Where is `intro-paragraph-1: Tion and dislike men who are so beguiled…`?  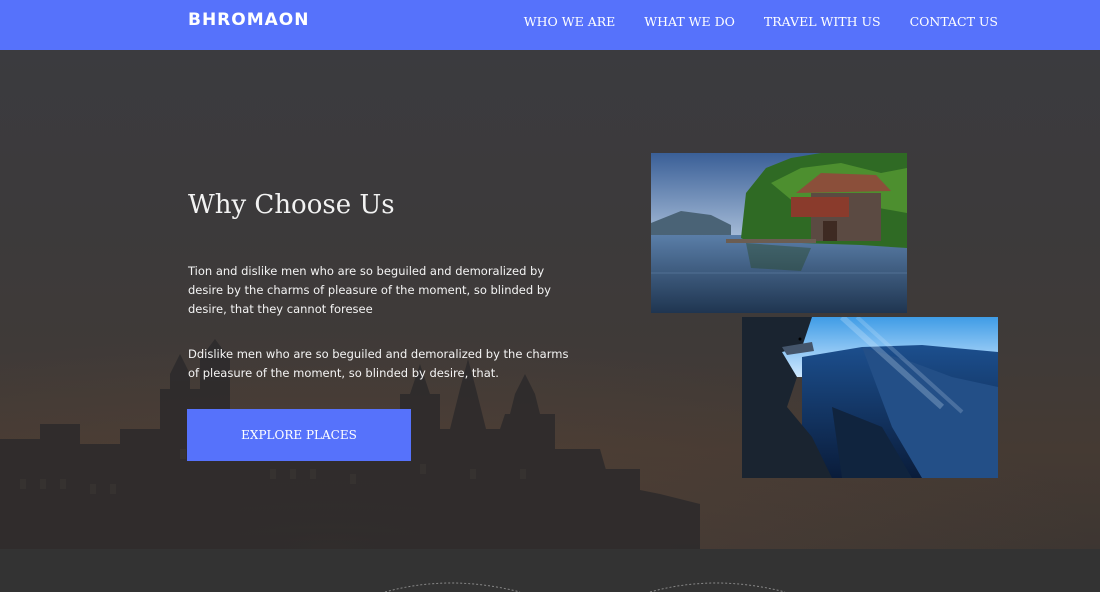 intro-paragraph-1: Tion and dislike men who are so beguiled… is located at coordinates (369, 290).